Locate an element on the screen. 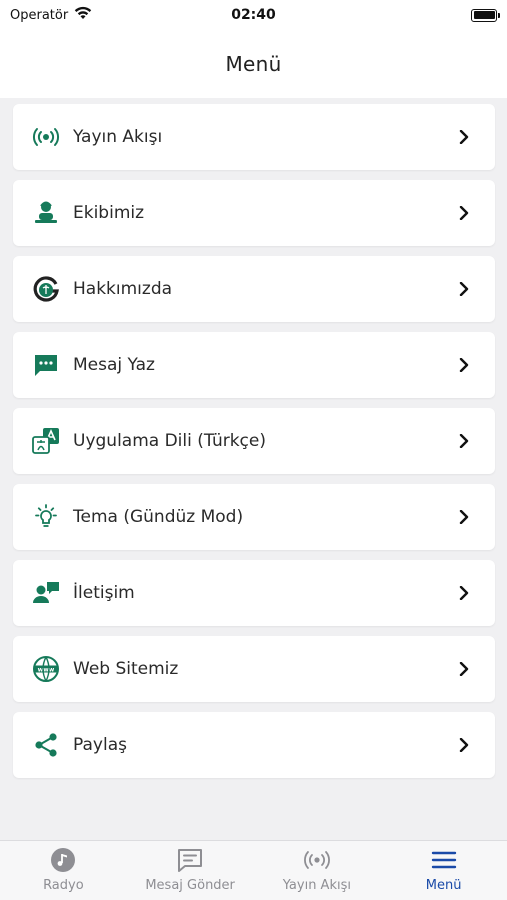 This screenshot has height=900, width=507. hamburger-icon is located at coordinates (444, 860).